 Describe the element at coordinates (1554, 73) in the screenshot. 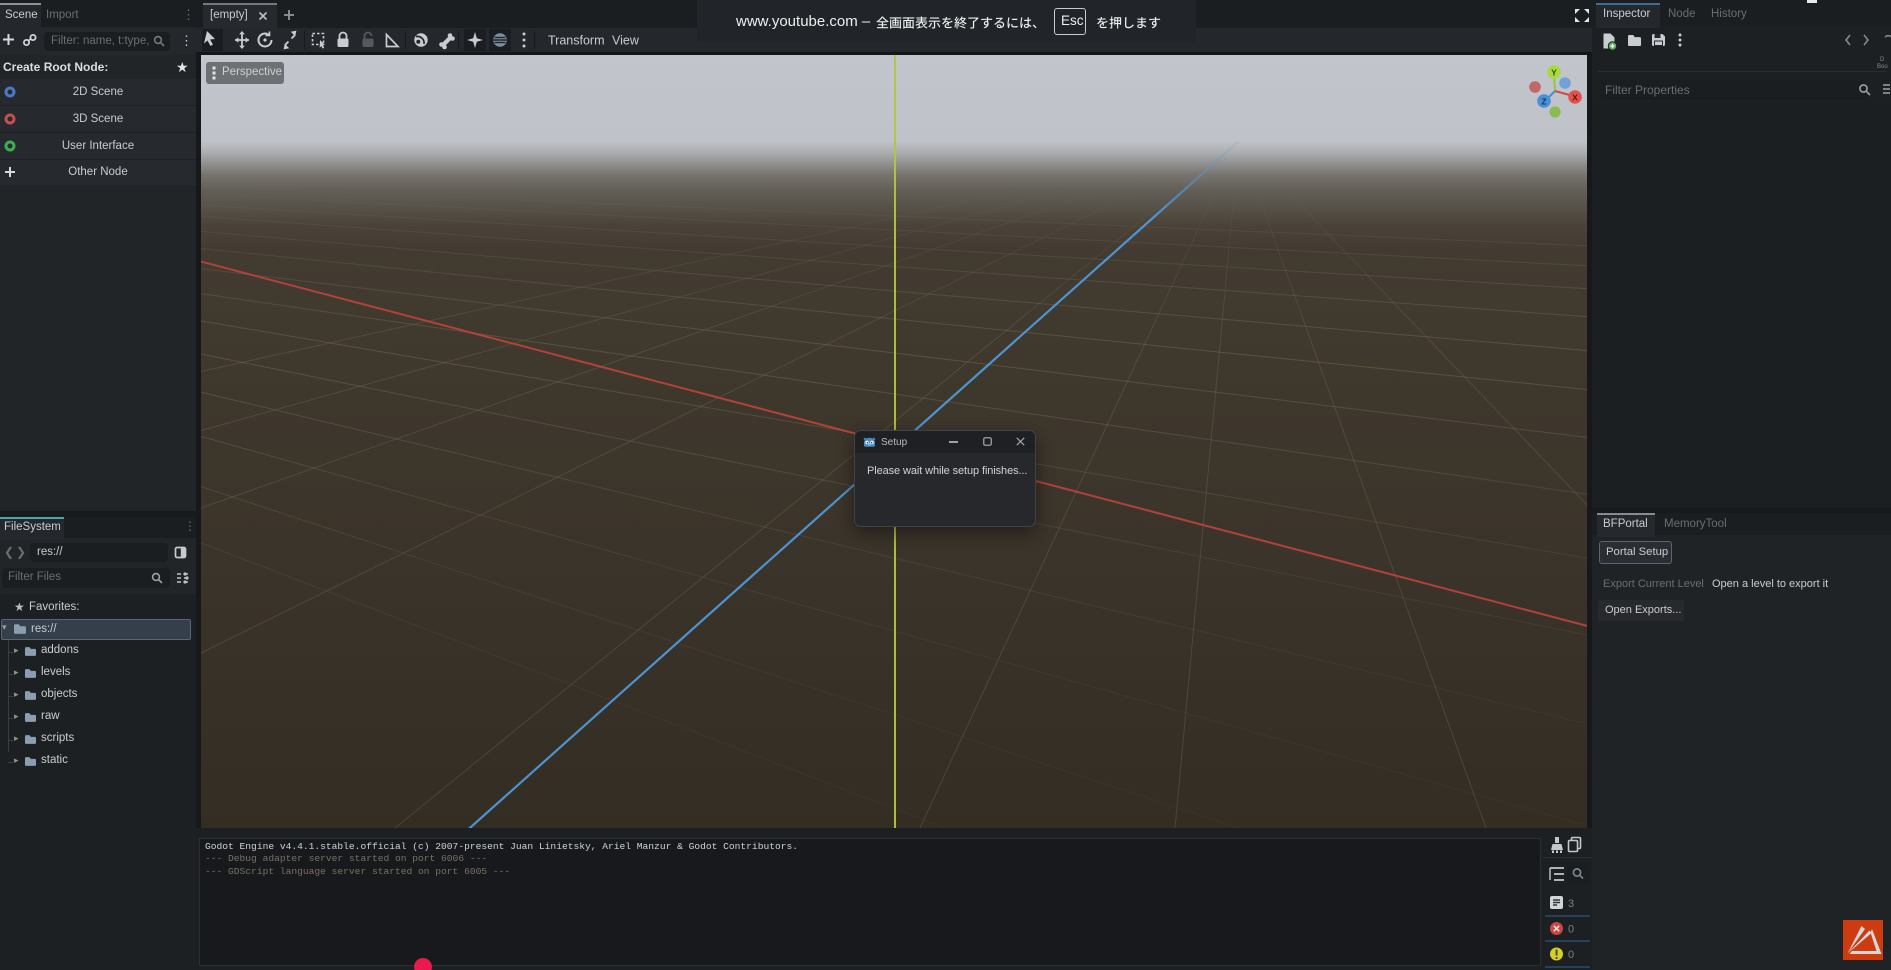

I see `svg-text: Y` at that location.